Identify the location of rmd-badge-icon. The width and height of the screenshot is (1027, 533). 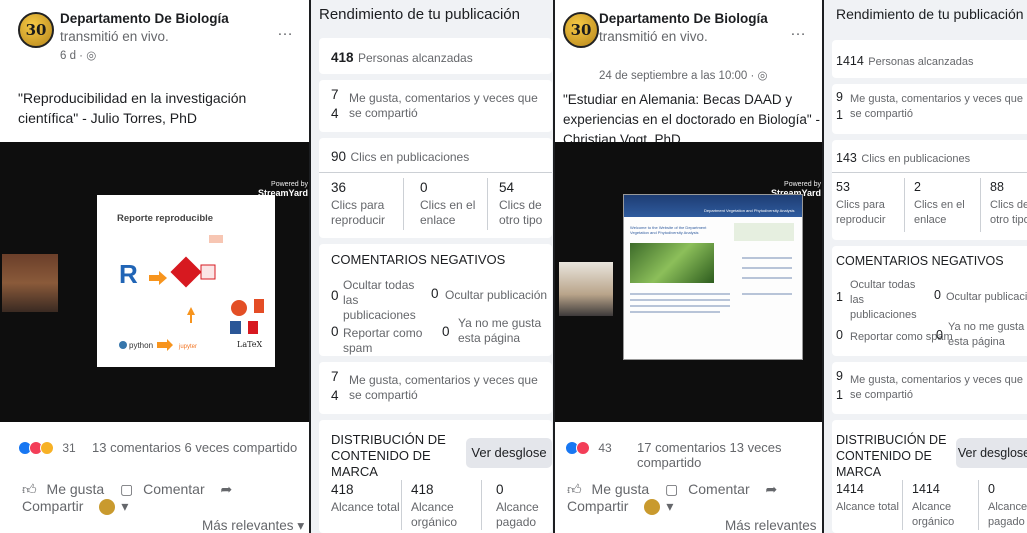
(216, 239).